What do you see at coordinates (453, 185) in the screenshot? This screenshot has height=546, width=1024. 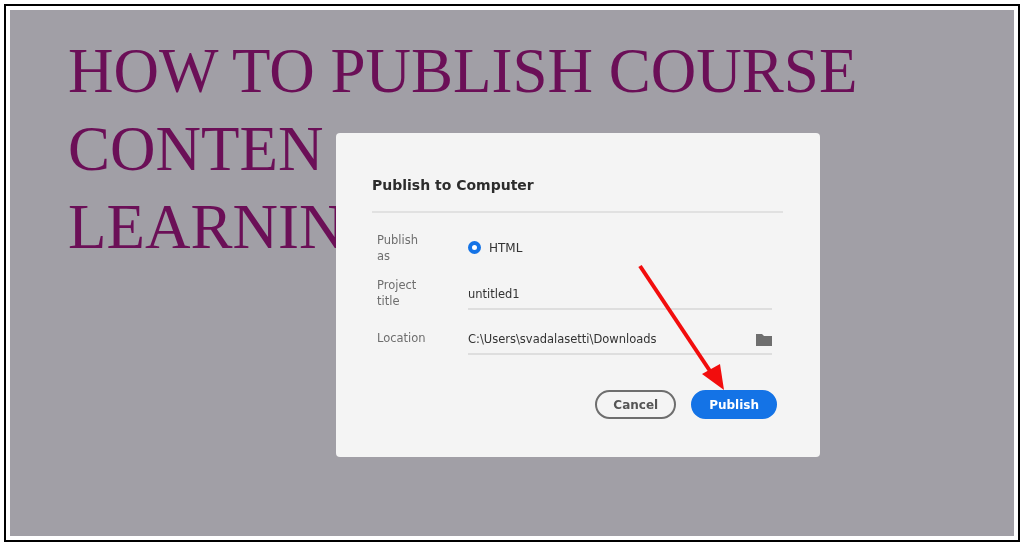 I see `dialog-title: Publish to Computer` at bounding box center [453, 185].